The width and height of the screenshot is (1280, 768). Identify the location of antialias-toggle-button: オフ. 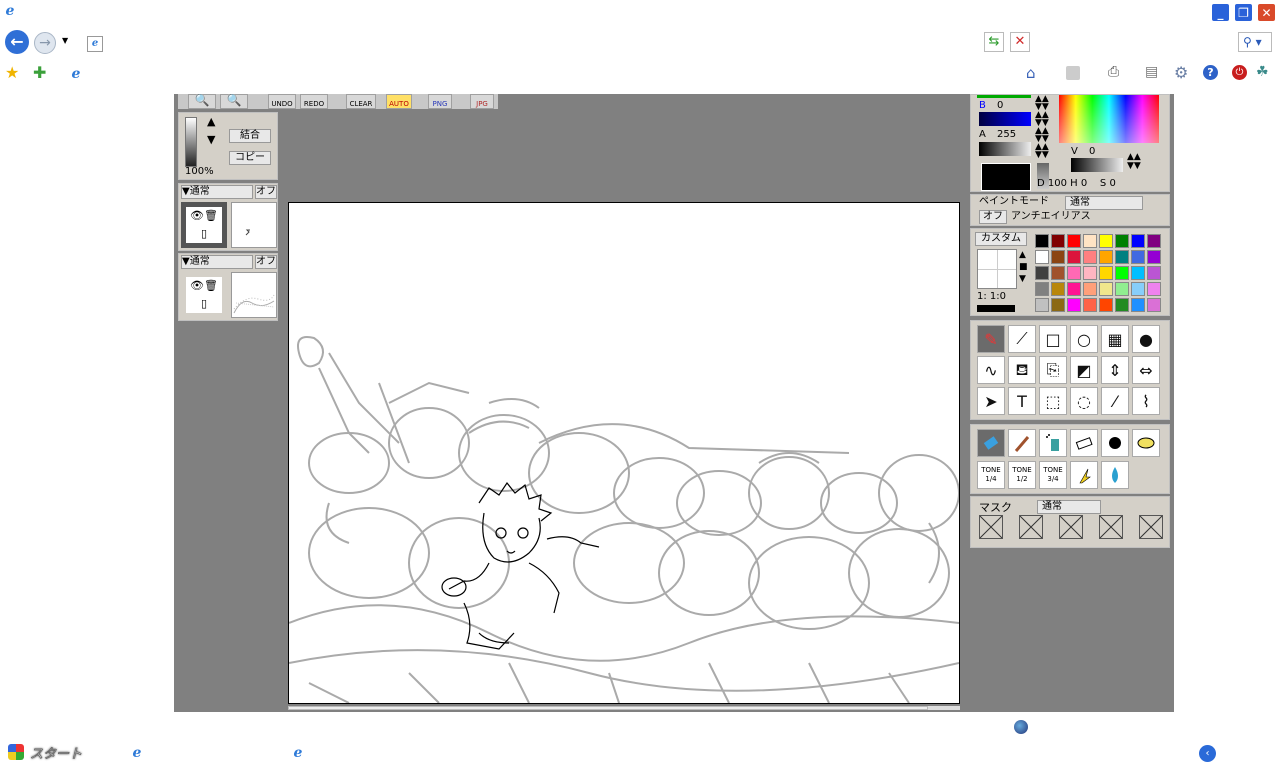
(993, 217).